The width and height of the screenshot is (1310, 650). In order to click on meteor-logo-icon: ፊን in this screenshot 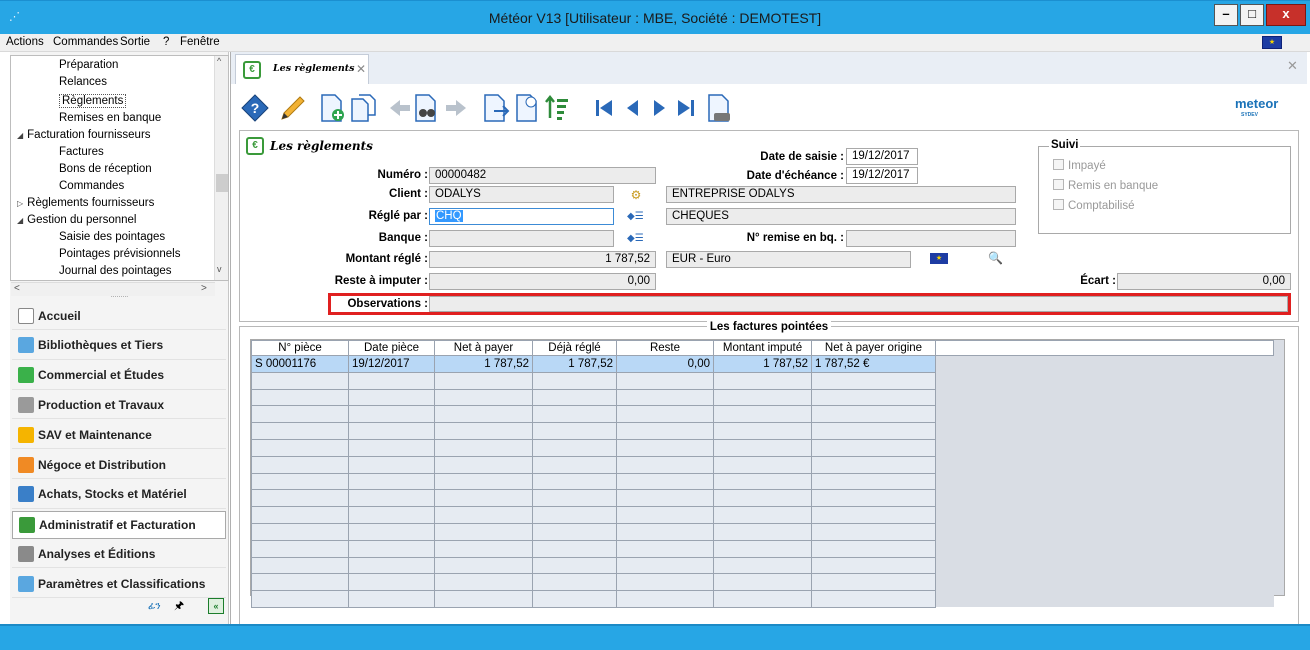, I will do `click(154, 606)`.